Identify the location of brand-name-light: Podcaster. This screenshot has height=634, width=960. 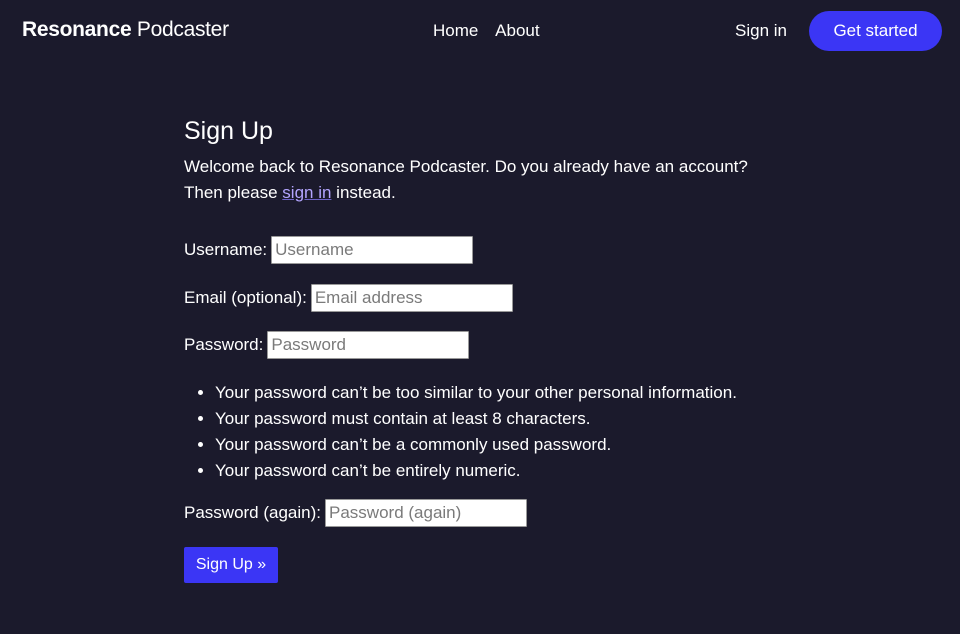
(182, 29).